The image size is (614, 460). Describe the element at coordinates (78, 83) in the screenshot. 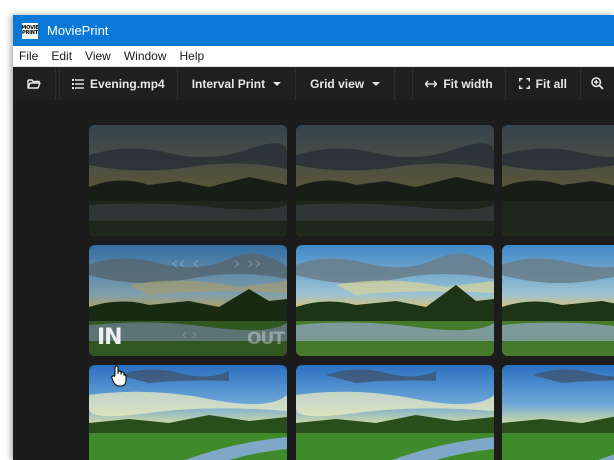

I see `list-icon` at that location.